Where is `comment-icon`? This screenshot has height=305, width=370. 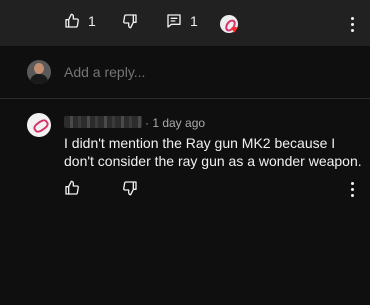 comment-icon is located at coordinates (174, 21).